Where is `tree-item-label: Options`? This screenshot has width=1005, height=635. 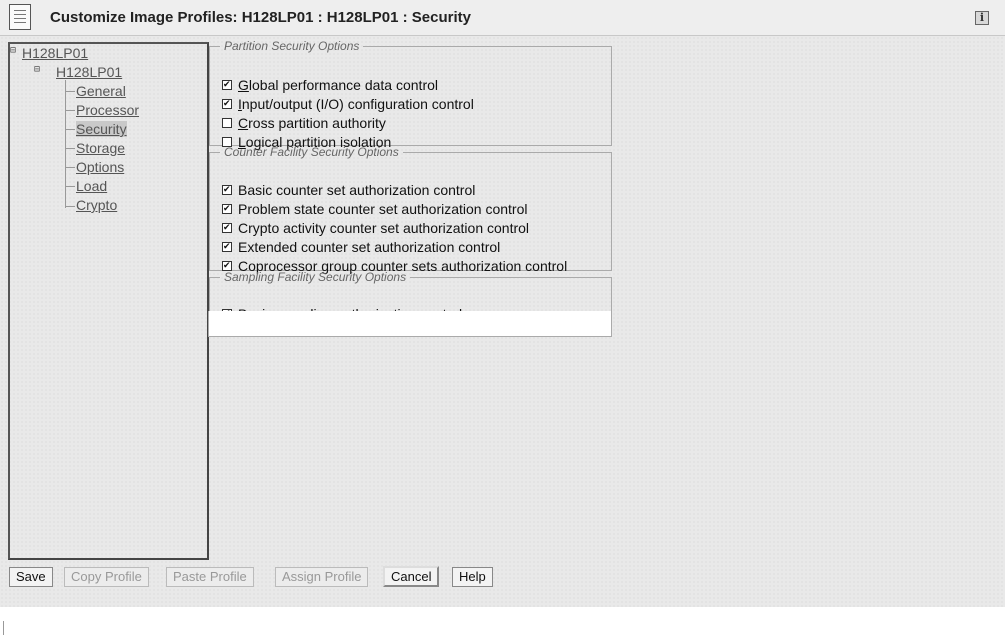 tree-item-label: Options is located at coordinates (100, 167).